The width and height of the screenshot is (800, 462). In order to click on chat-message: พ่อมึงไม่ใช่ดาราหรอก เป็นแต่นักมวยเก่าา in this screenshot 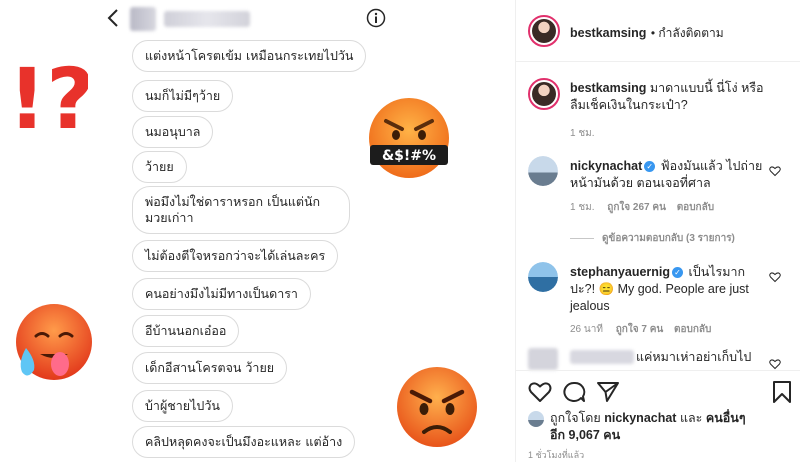, I will do `click(241, 210)`.